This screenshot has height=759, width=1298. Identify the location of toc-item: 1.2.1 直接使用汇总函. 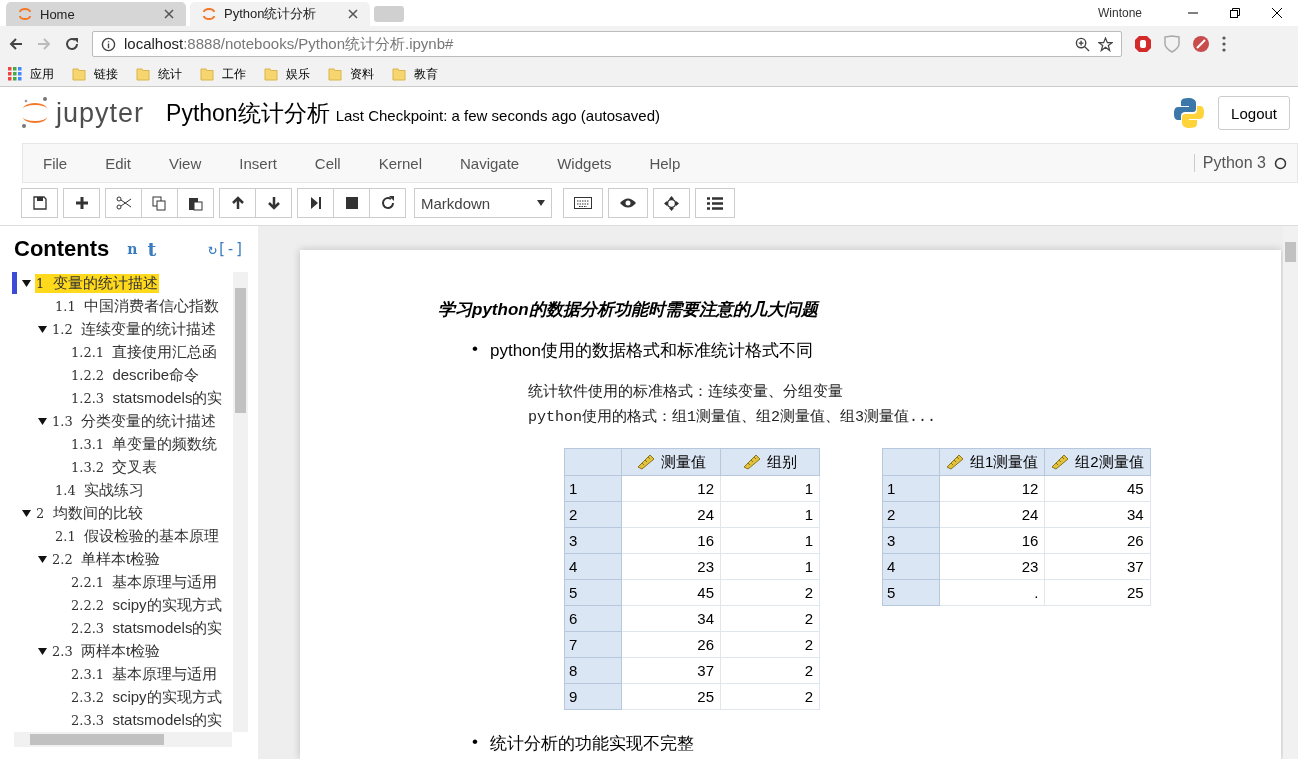
(144, 352).